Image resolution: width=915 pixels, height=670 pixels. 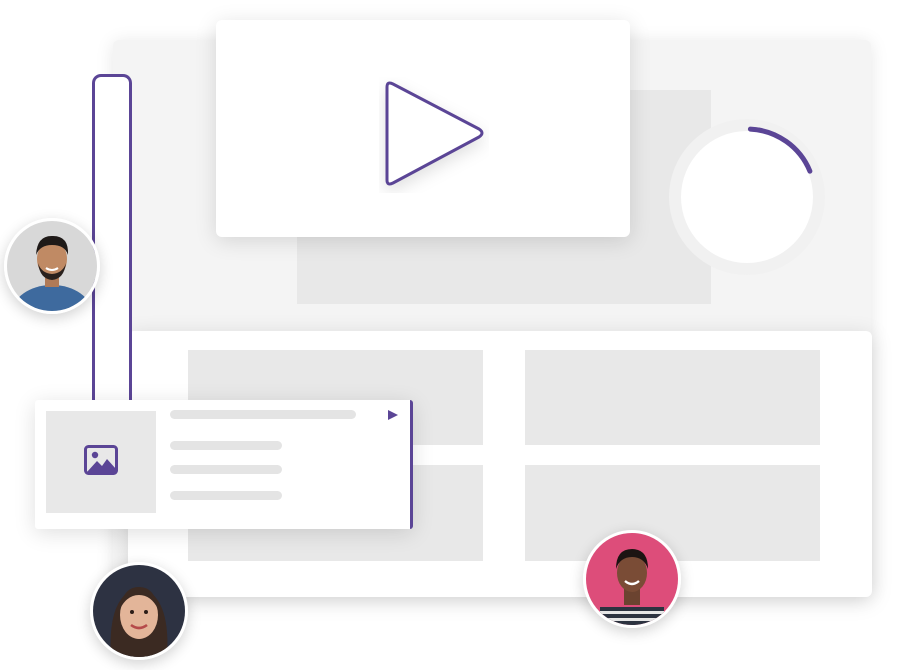 I want to click on video-card, so click(x=423, y=128).